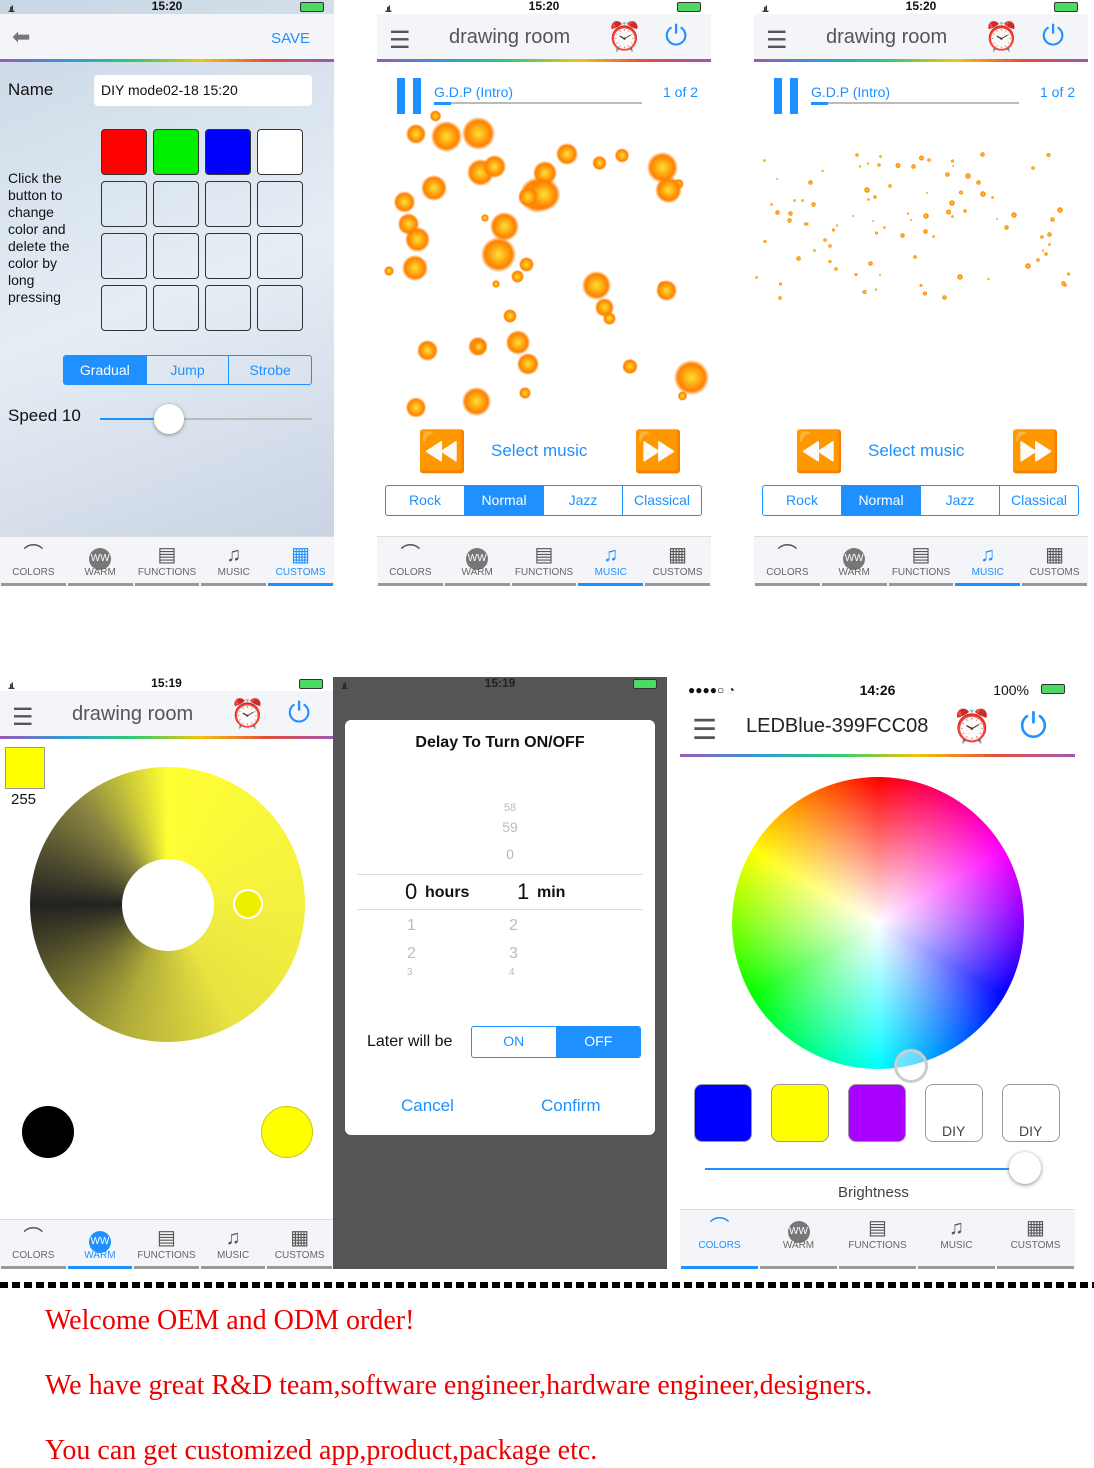 The height and width of the screenshot is (1468, 1094). I want to click on mins-picker-below: 234, so click(513, 945).